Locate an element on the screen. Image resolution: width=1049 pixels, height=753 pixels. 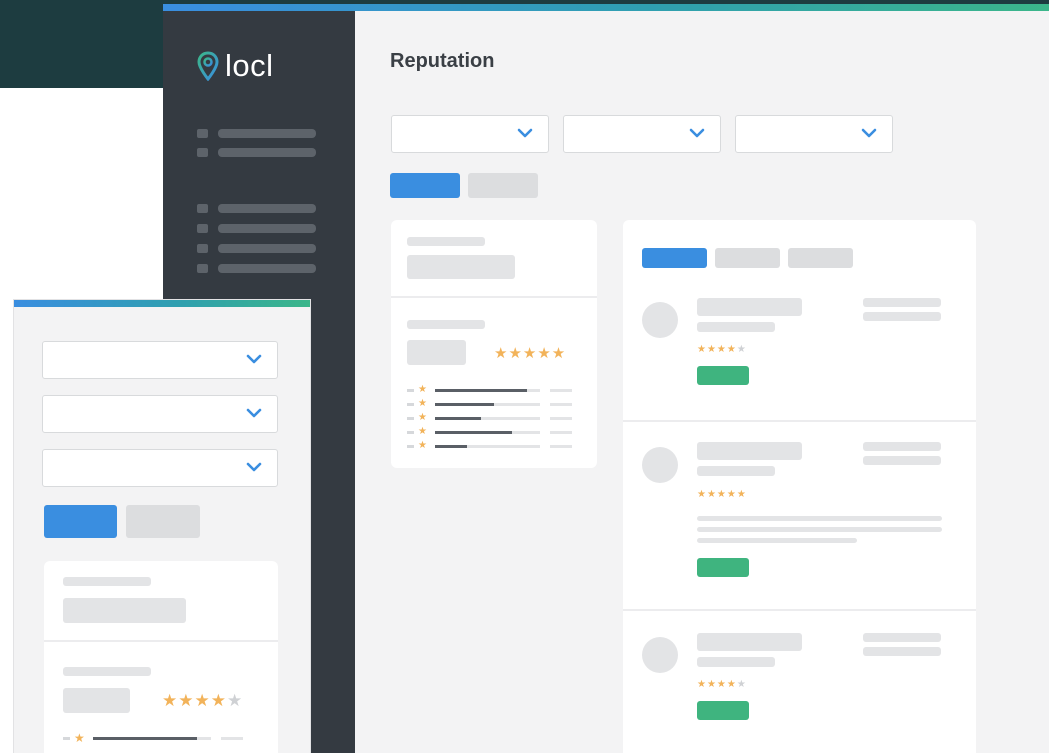
tab-negative is located at coordinates (820, 258).